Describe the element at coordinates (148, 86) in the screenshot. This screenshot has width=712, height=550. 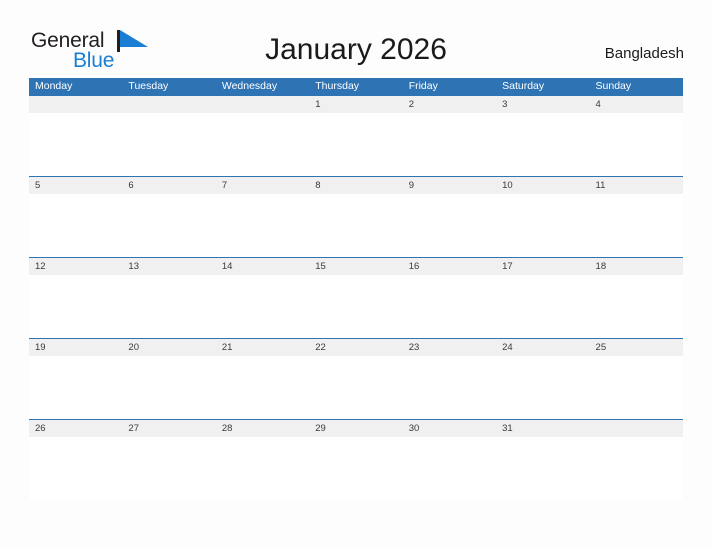
I see `weekday-header-tuesday: Tuesday` at that location.